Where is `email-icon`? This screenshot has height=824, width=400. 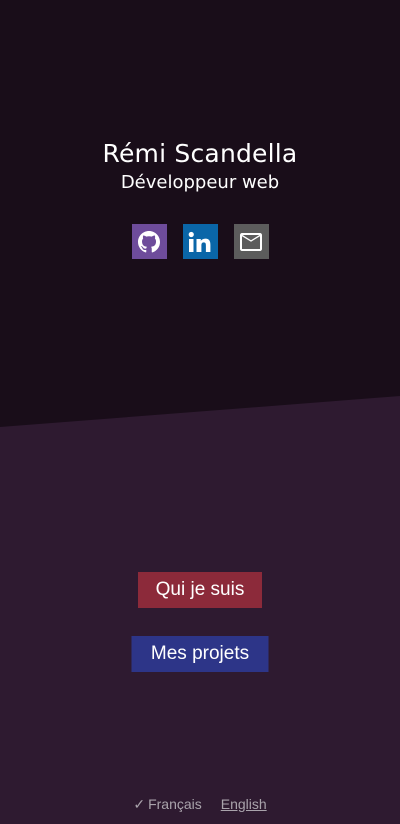
email-icon is located at coordinates (251, 241).